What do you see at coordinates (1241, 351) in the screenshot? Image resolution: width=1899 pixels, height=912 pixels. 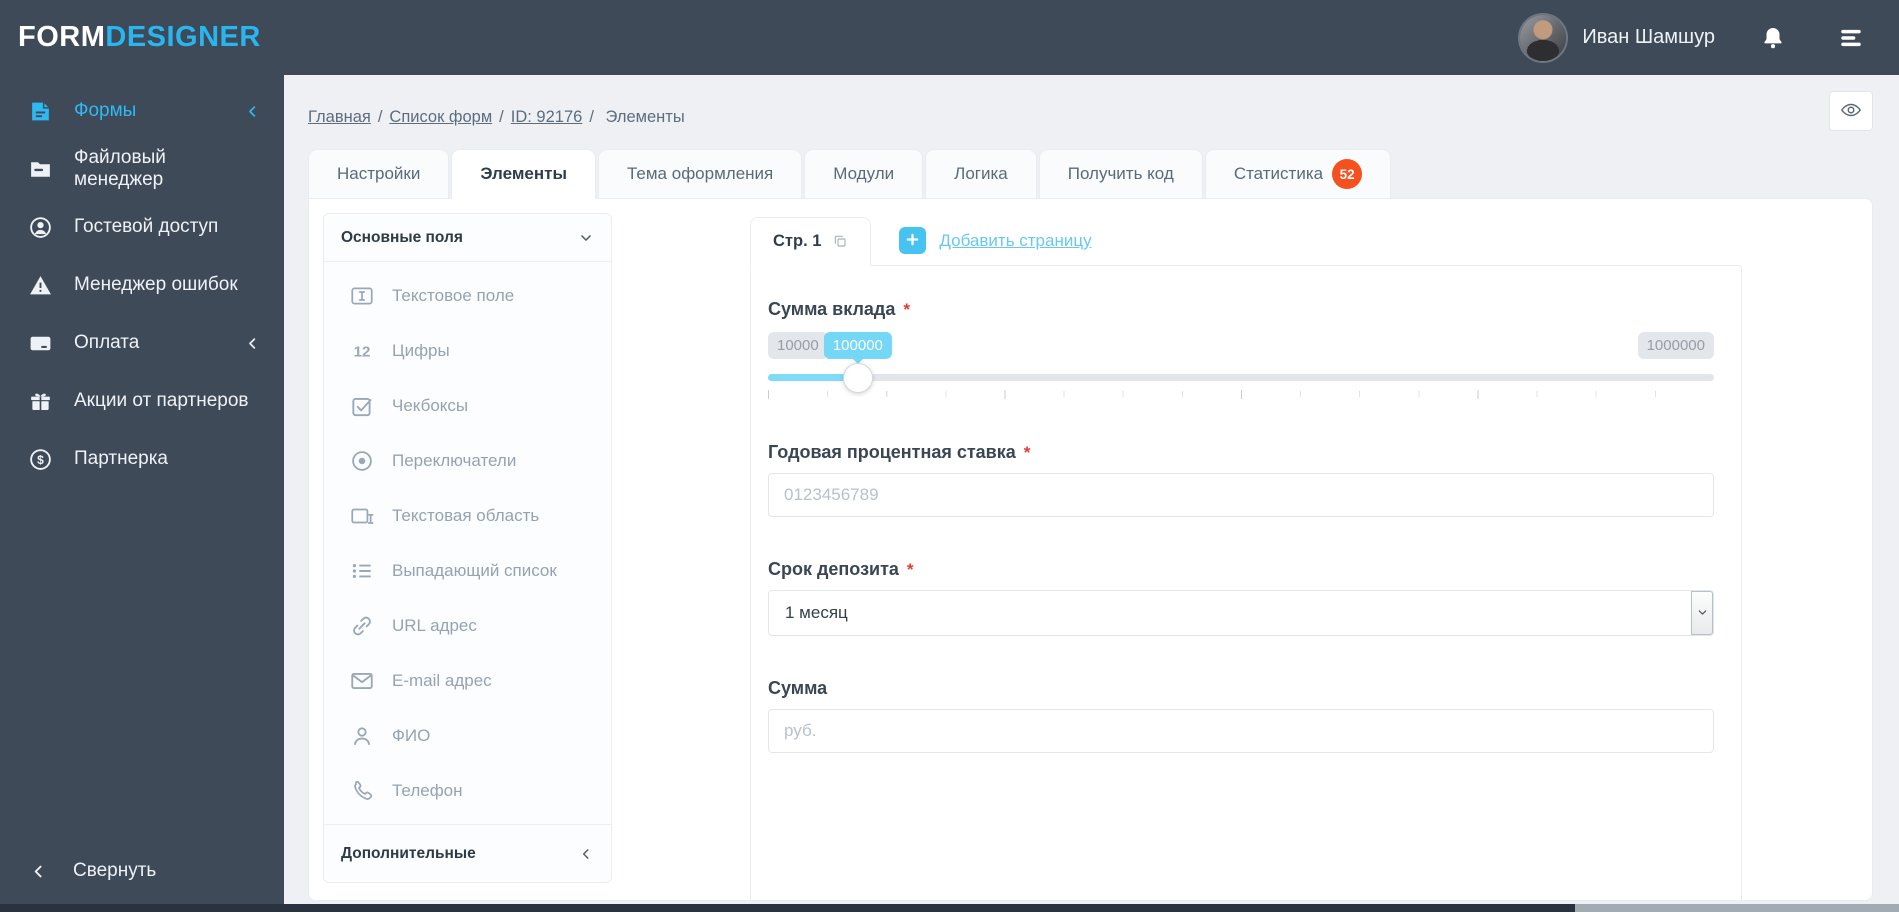 I see `field-deposit-amount: Сумма вклада * 10000 100000 1000000` at bounding box center [1241, 351].